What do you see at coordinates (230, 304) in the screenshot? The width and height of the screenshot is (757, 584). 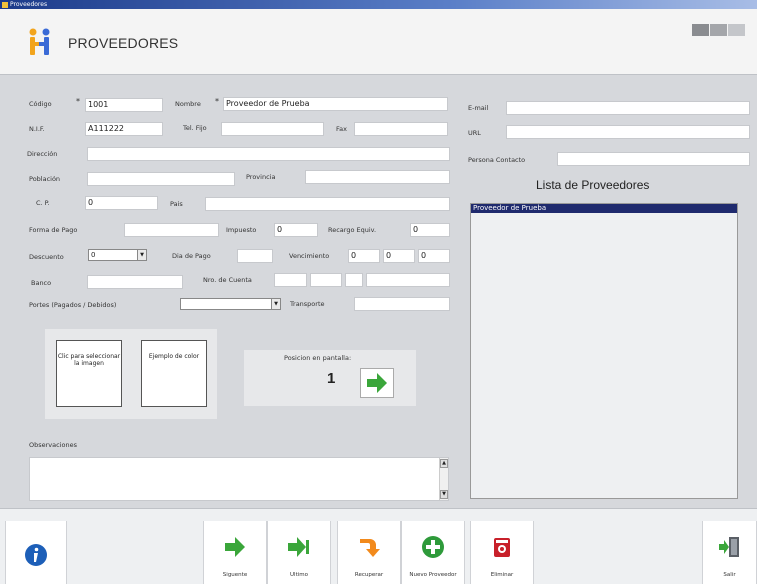 I see `portes-select: ▼` at bounding box center [230, 304].